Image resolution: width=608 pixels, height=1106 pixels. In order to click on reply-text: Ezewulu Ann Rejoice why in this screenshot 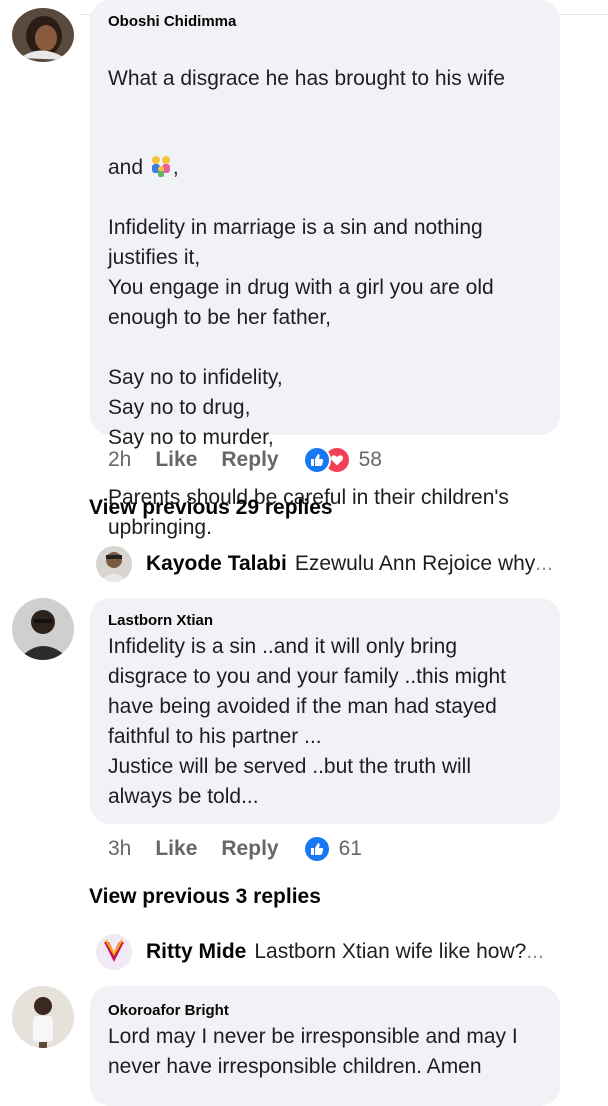, I will do `click(415, 563)`.